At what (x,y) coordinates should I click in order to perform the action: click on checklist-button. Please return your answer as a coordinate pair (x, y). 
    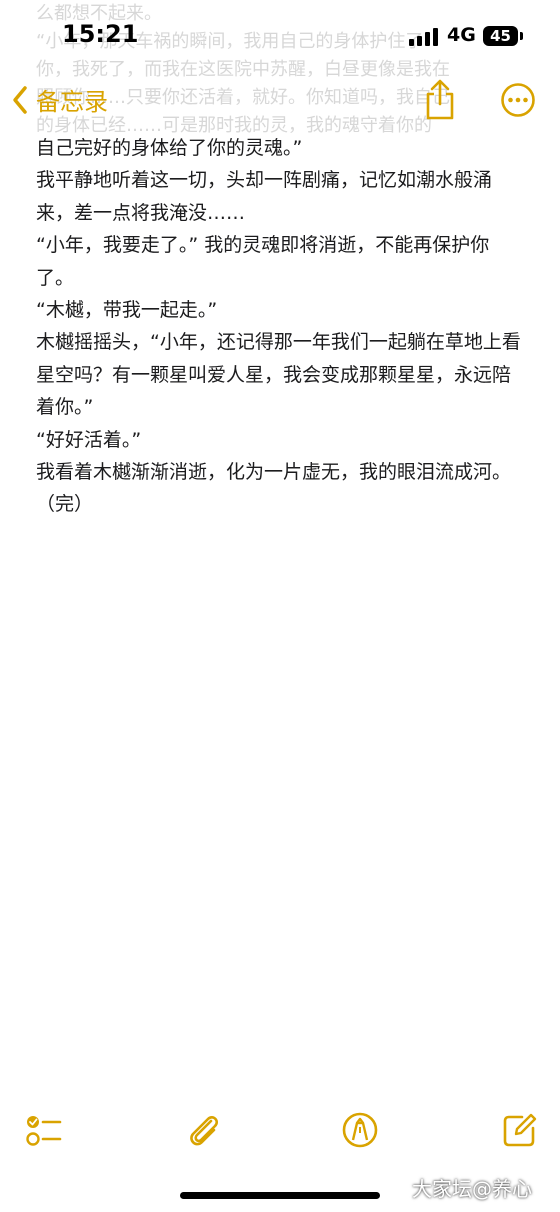
    Looking at the image, I should click on (44, 1130).